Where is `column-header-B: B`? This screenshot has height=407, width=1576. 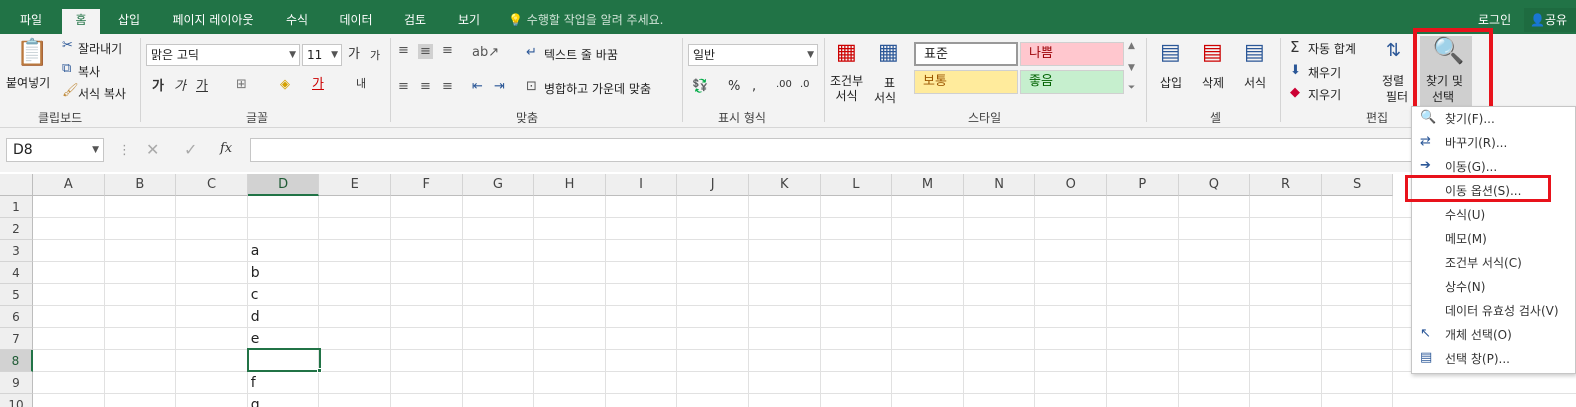
column-header-B: B is located at coordinates (140, 185).